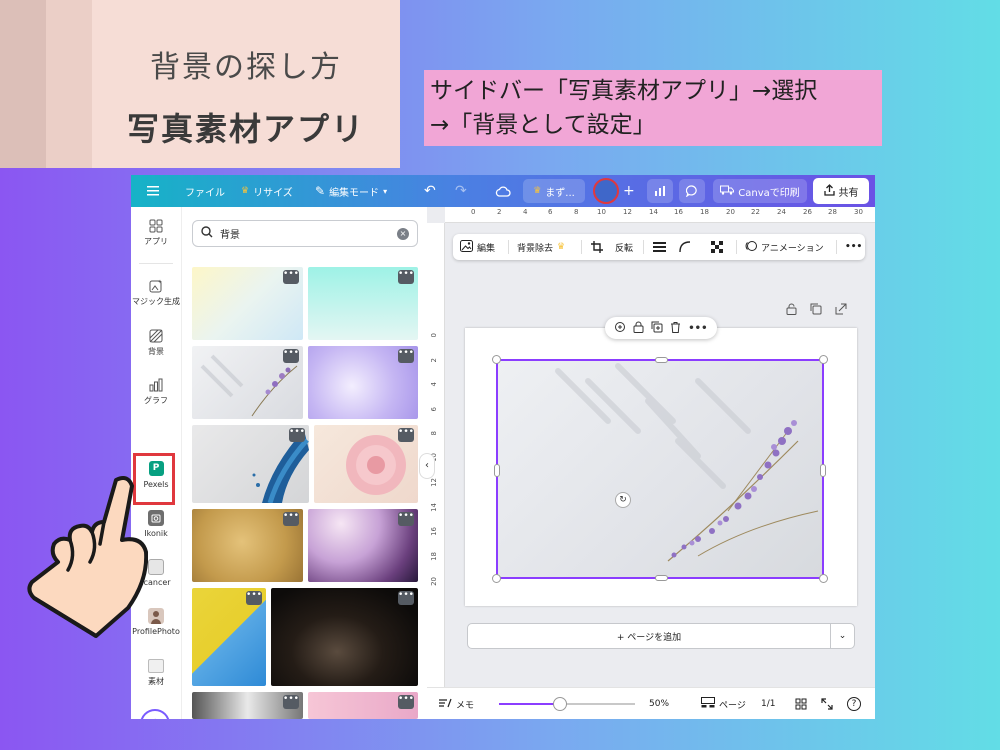 Image resolution: width=1000 pixels, height=750 pixels. I want to click on chevron-down-icon: ▾, so click(385, 191).